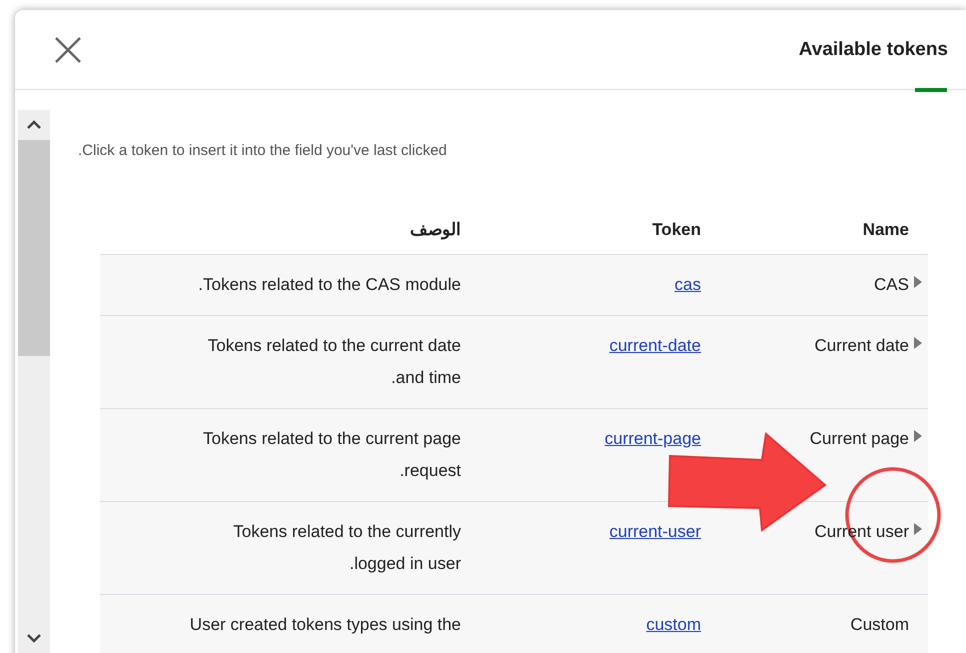 This screenshot has width=966, height=653. I want to click on token-description: Tokens related to the current page request., so click(331, 455).